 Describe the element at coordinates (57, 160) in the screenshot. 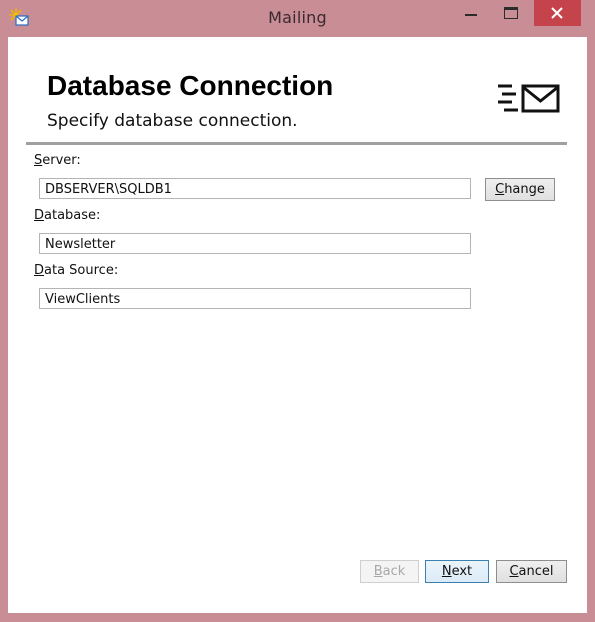

I see `server-label: Server:` at that location.